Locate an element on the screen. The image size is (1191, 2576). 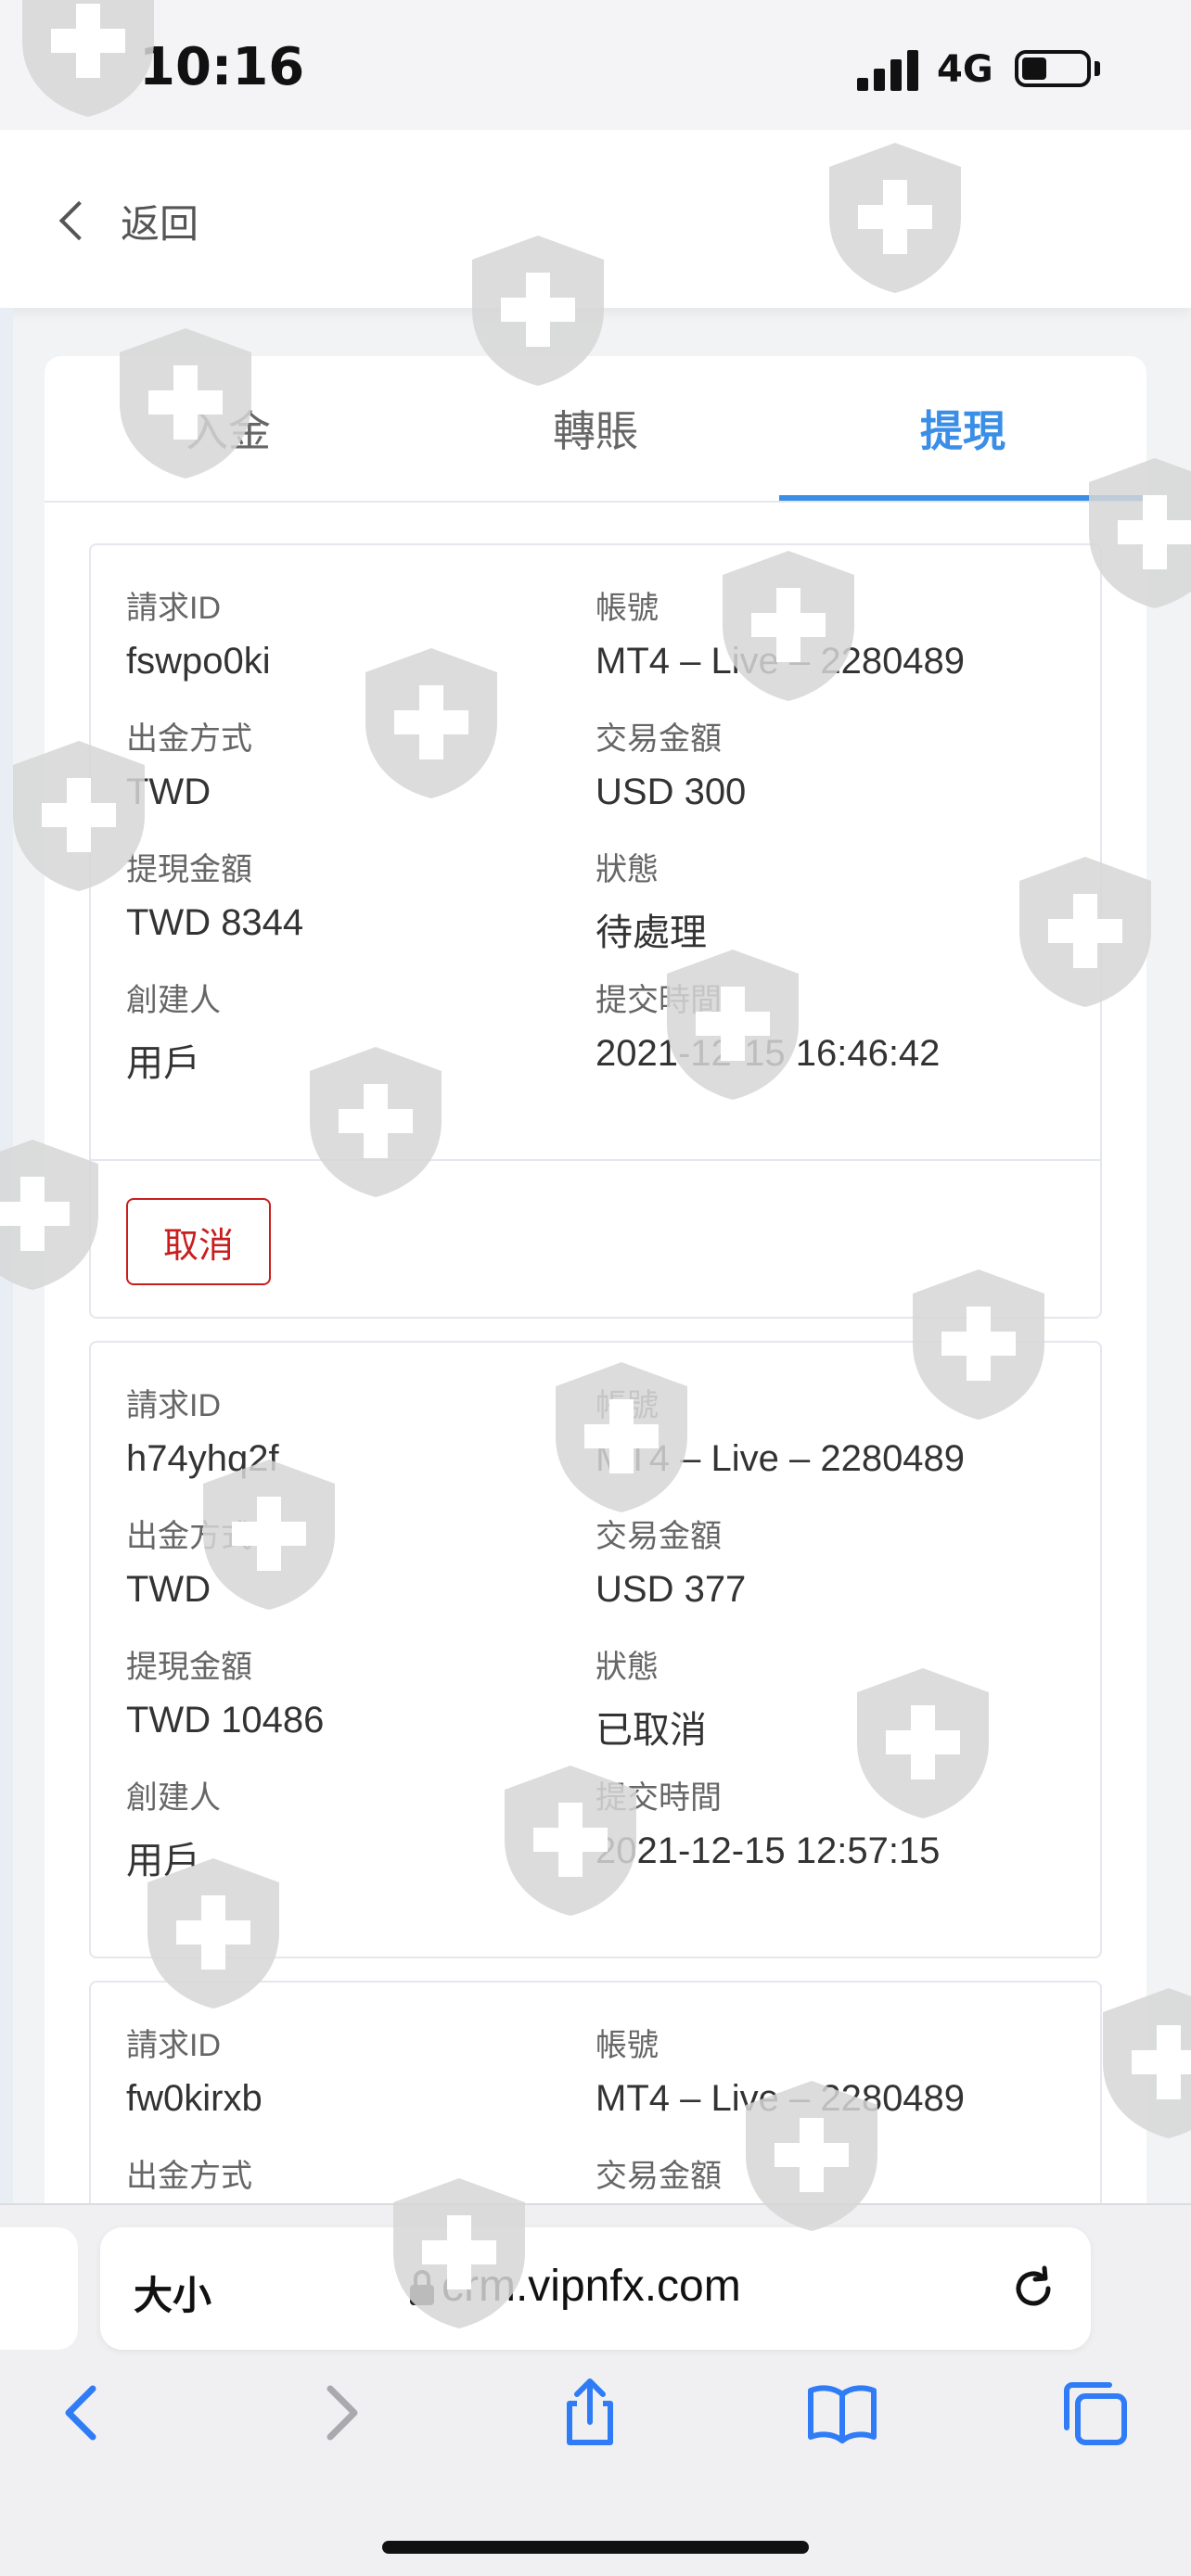
left-rule is located at coordinates (6, 1256).